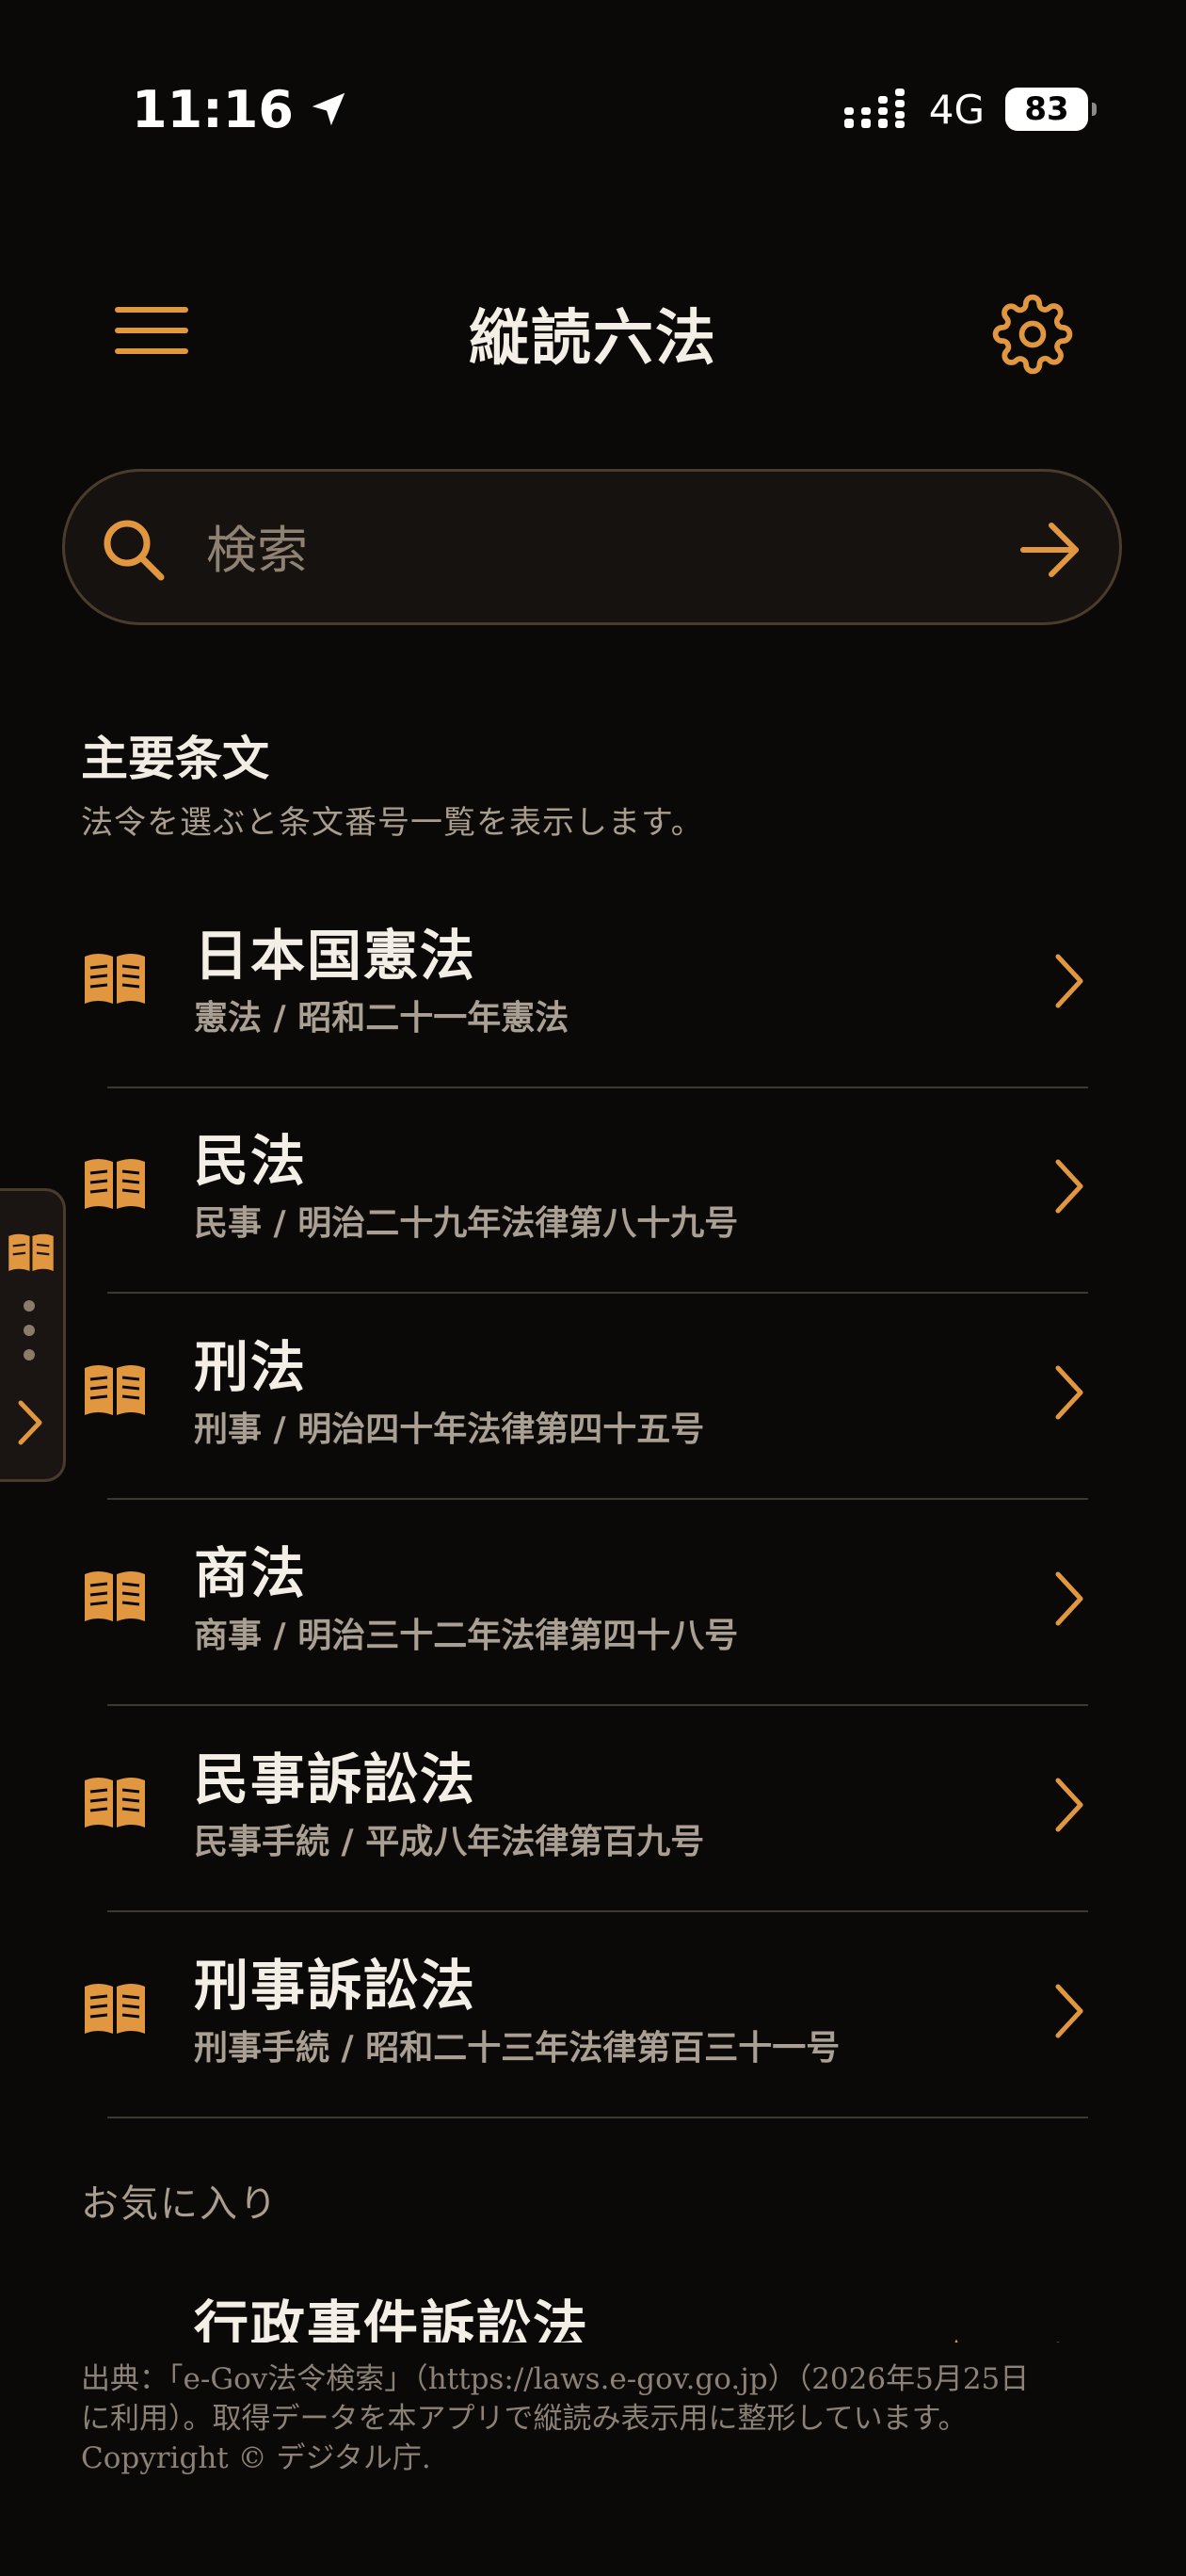 This screenshot has height=2576, width=1186. What do you see at coordinates (956, 2339) in the screenshot?
I see `star-icon` at bounding box center [956, 2339].